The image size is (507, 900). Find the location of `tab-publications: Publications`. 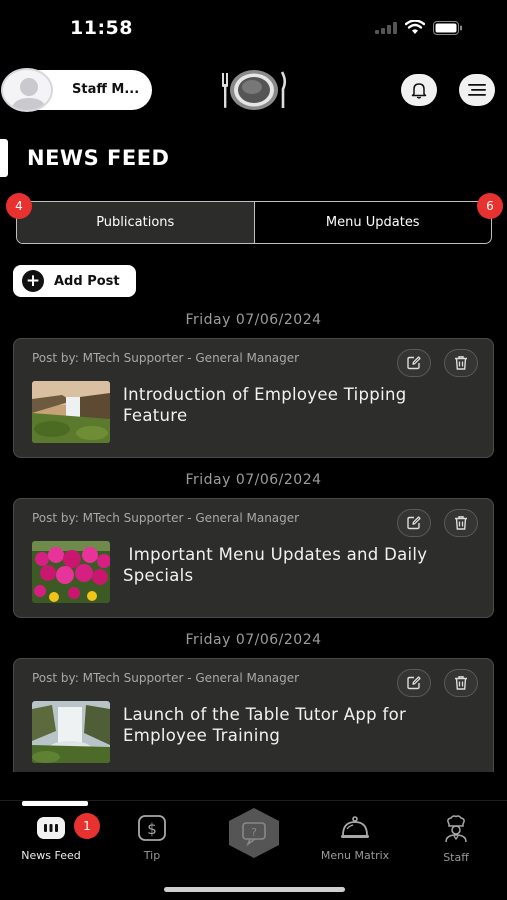

tab-publications: Publications is located at coordinates (136, 222).